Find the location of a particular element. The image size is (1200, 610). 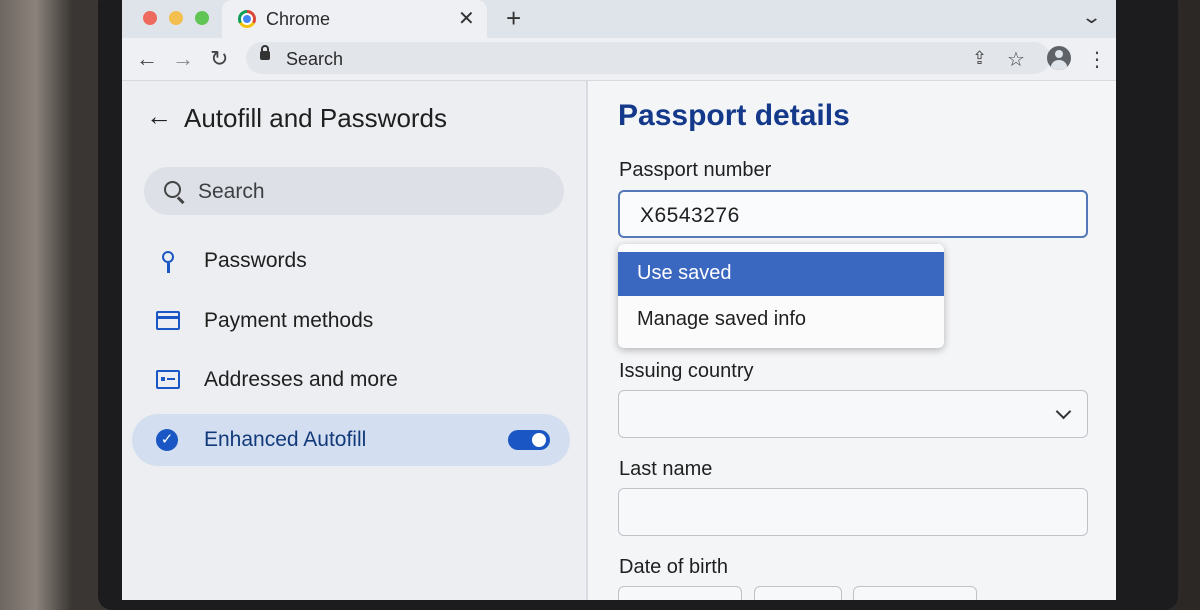

sidebar-item-label: Addresses and more is located at coordinates (301, 379).